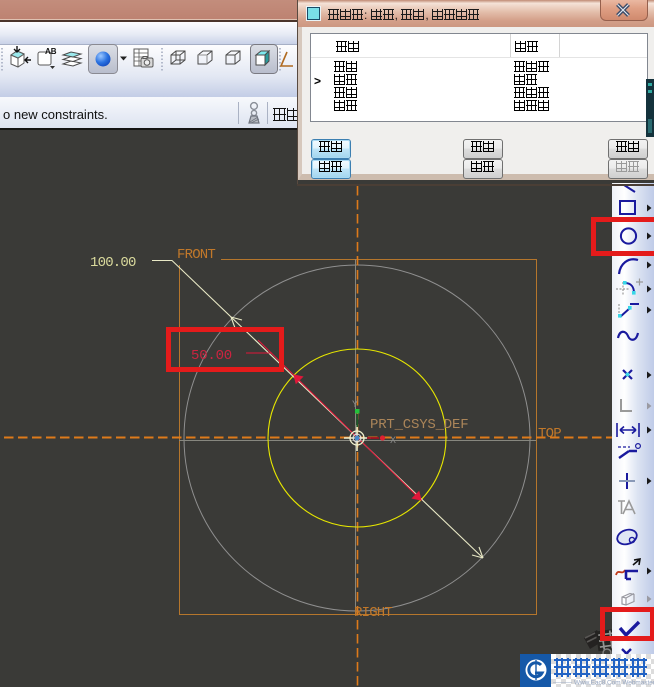 This screenshot has height=687, width=654. I want to click on svg-text: 100.00, so click(113, 263).